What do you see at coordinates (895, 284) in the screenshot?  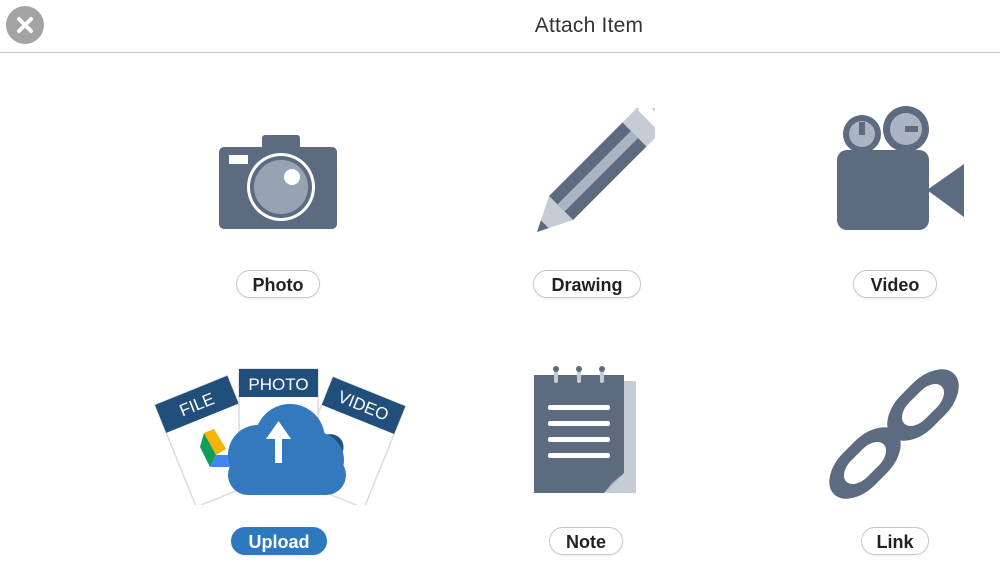 I see `video-label: Video` at bounding box center [895, 284].